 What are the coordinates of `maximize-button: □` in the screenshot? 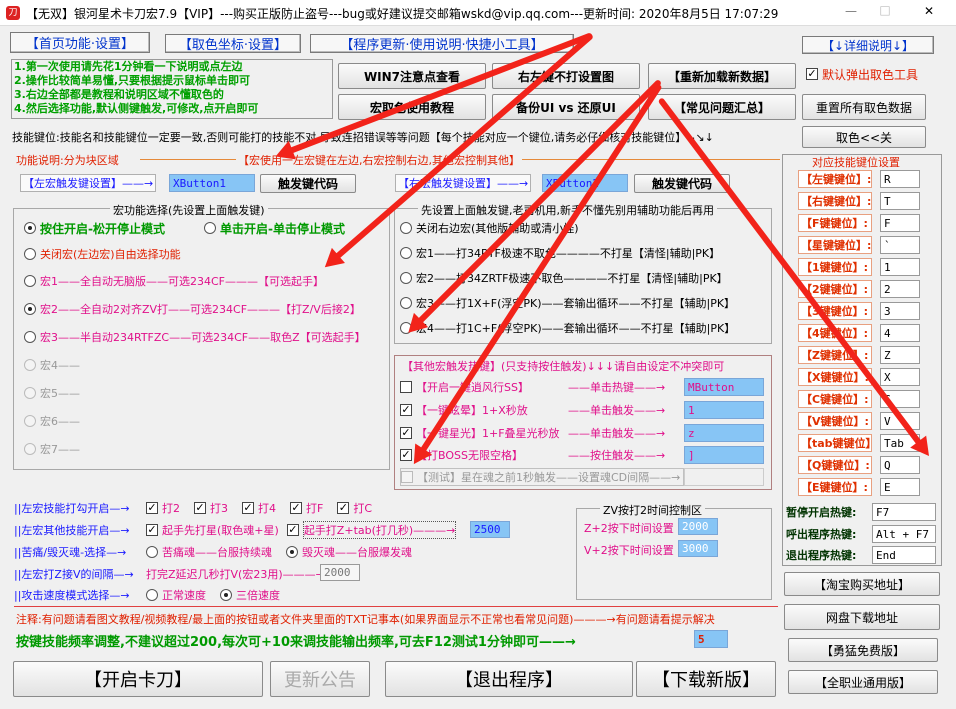 It's located at (885, 10).